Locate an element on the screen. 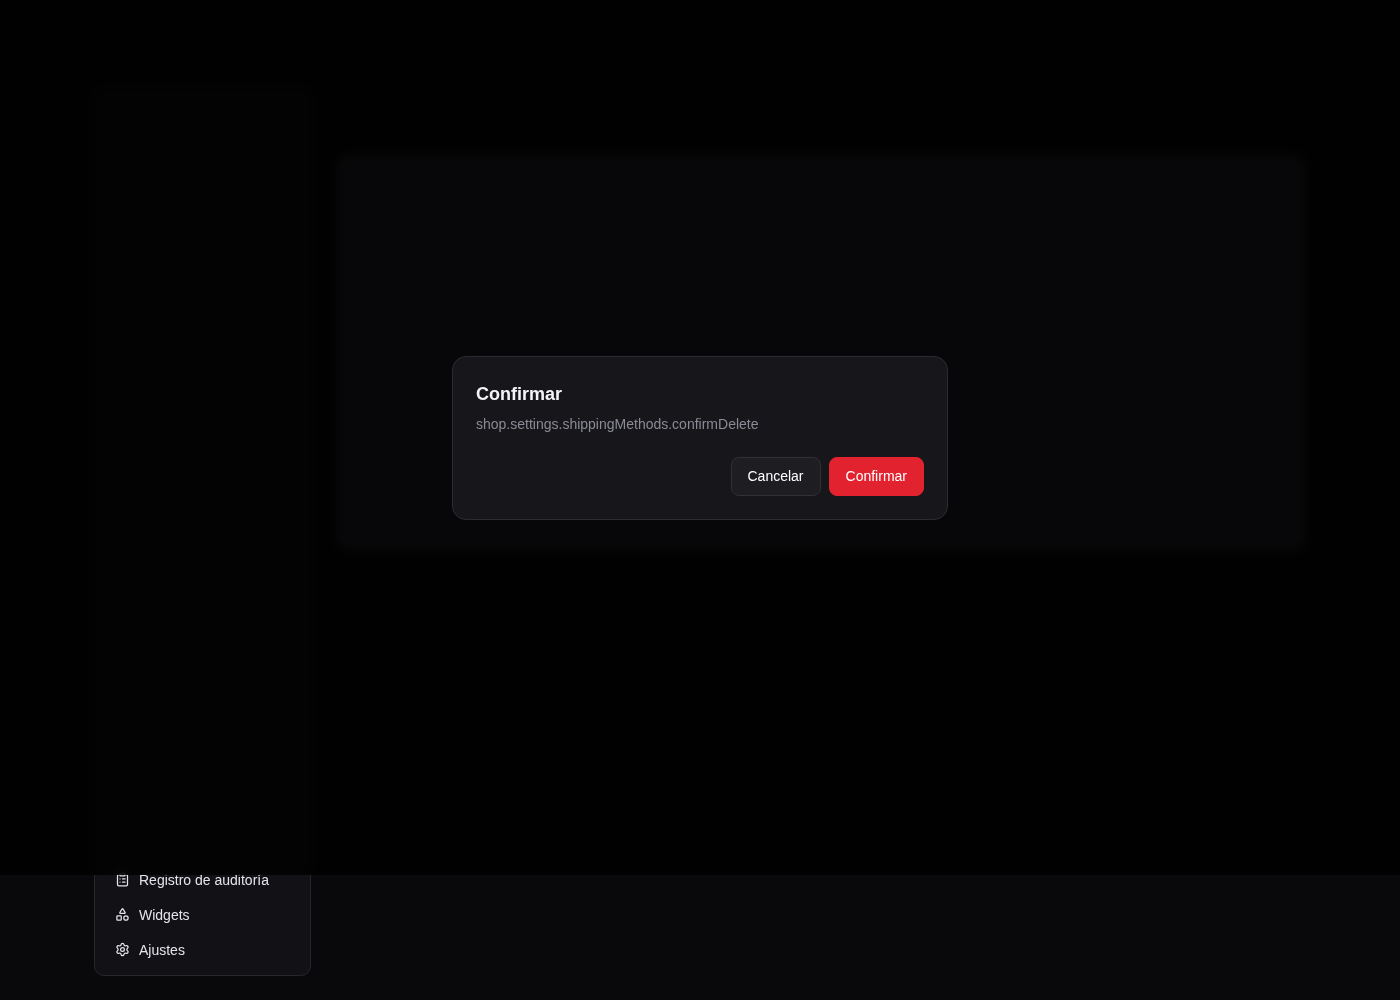  shapes-icon is located at coordinates (122, 914).